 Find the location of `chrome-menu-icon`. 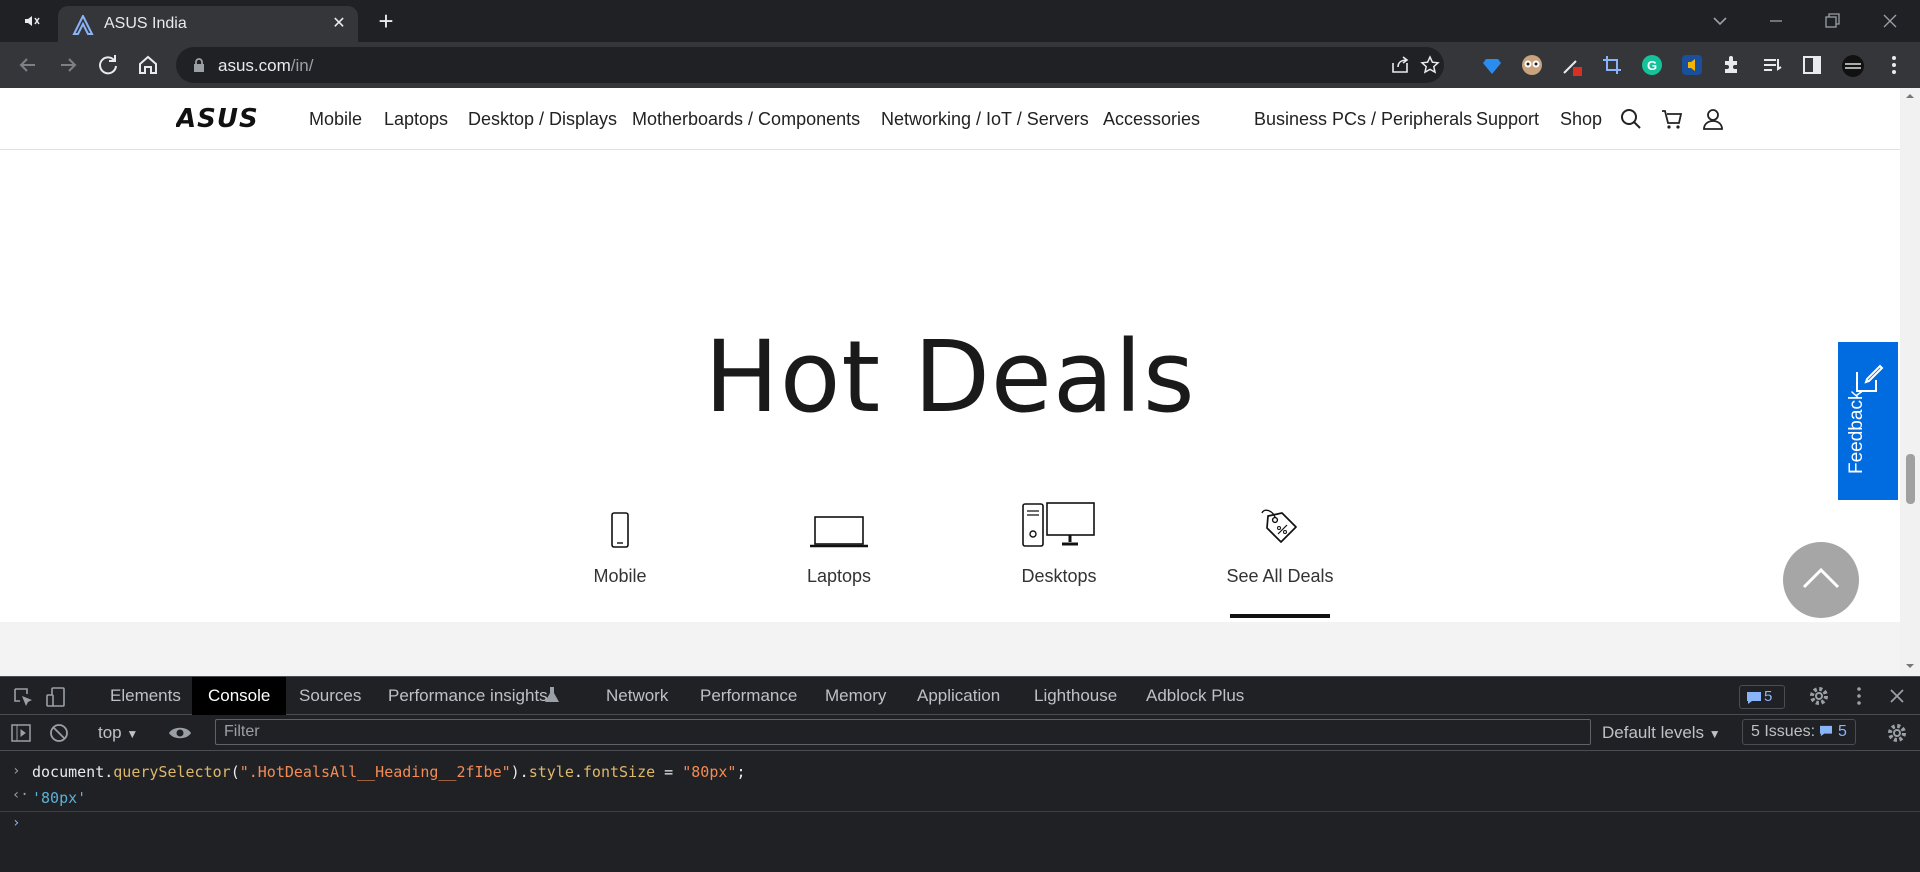

chrome-menu-icon is located at coordinates (1894, 65).